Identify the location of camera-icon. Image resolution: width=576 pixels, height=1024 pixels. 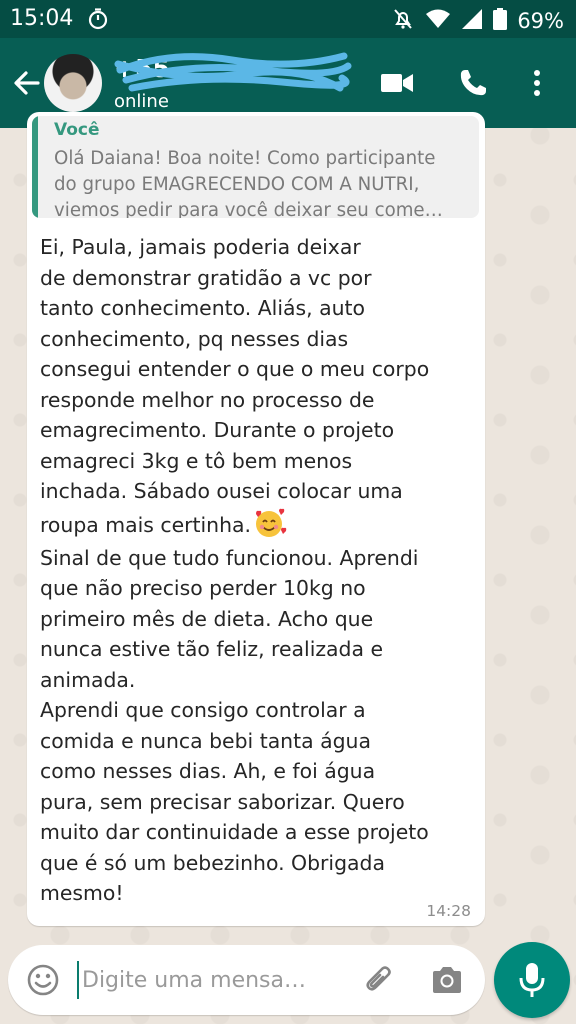
(447, 980).